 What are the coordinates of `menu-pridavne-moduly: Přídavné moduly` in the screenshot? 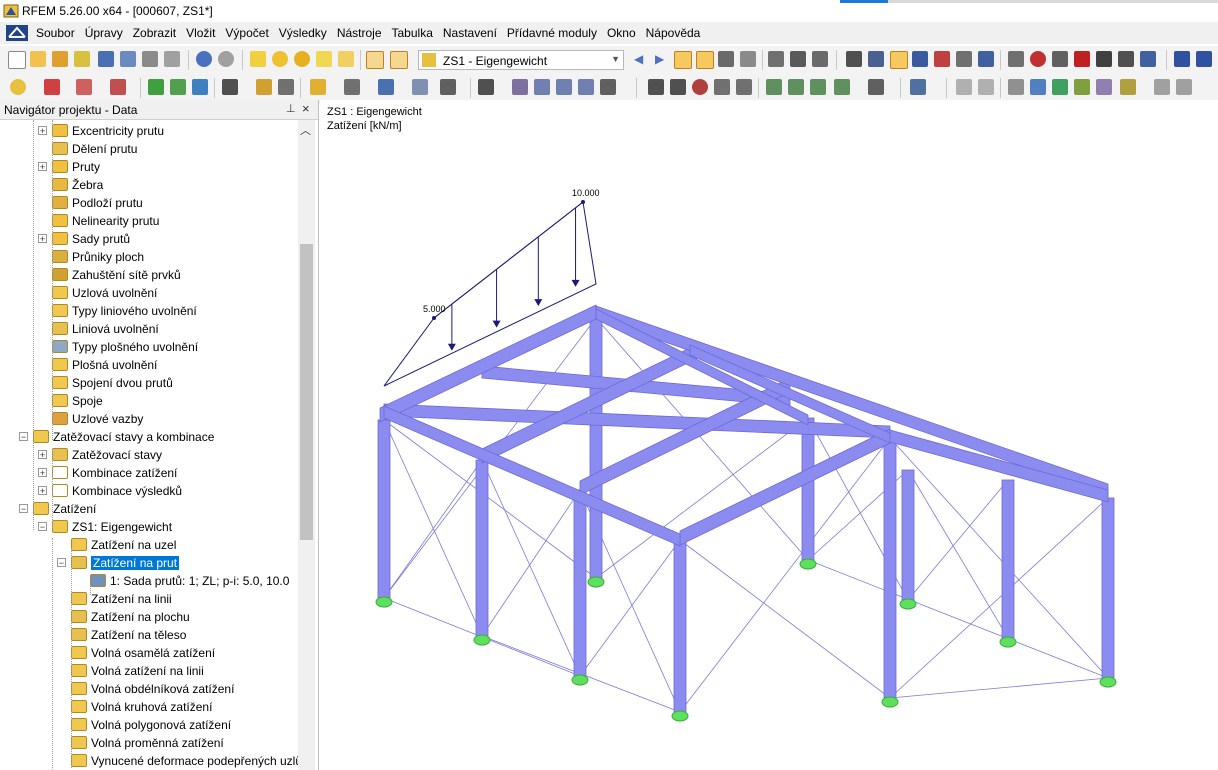 It's located at (555, 33).